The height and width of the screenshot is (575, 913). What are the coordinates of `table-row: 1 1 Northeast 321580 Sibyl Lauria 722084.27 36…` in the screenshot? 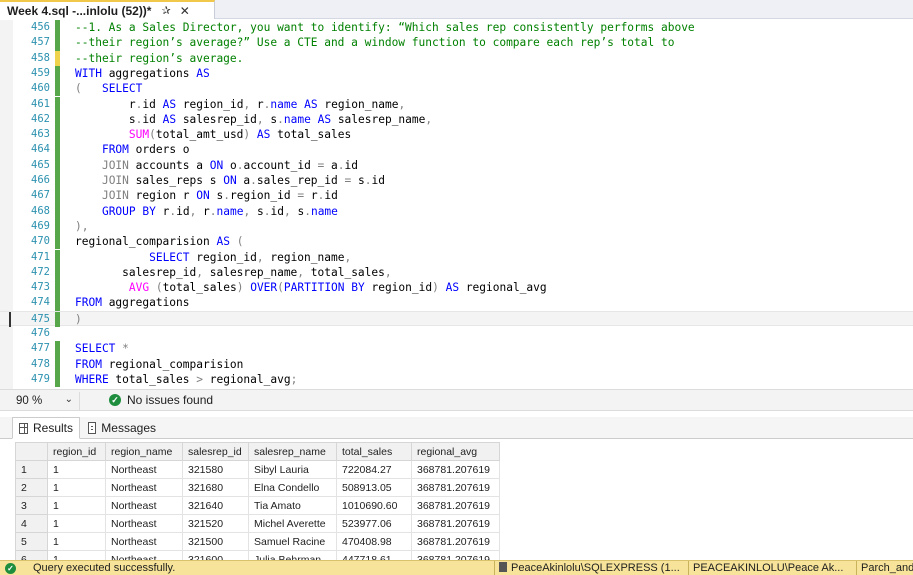 It's located at (257, 469).